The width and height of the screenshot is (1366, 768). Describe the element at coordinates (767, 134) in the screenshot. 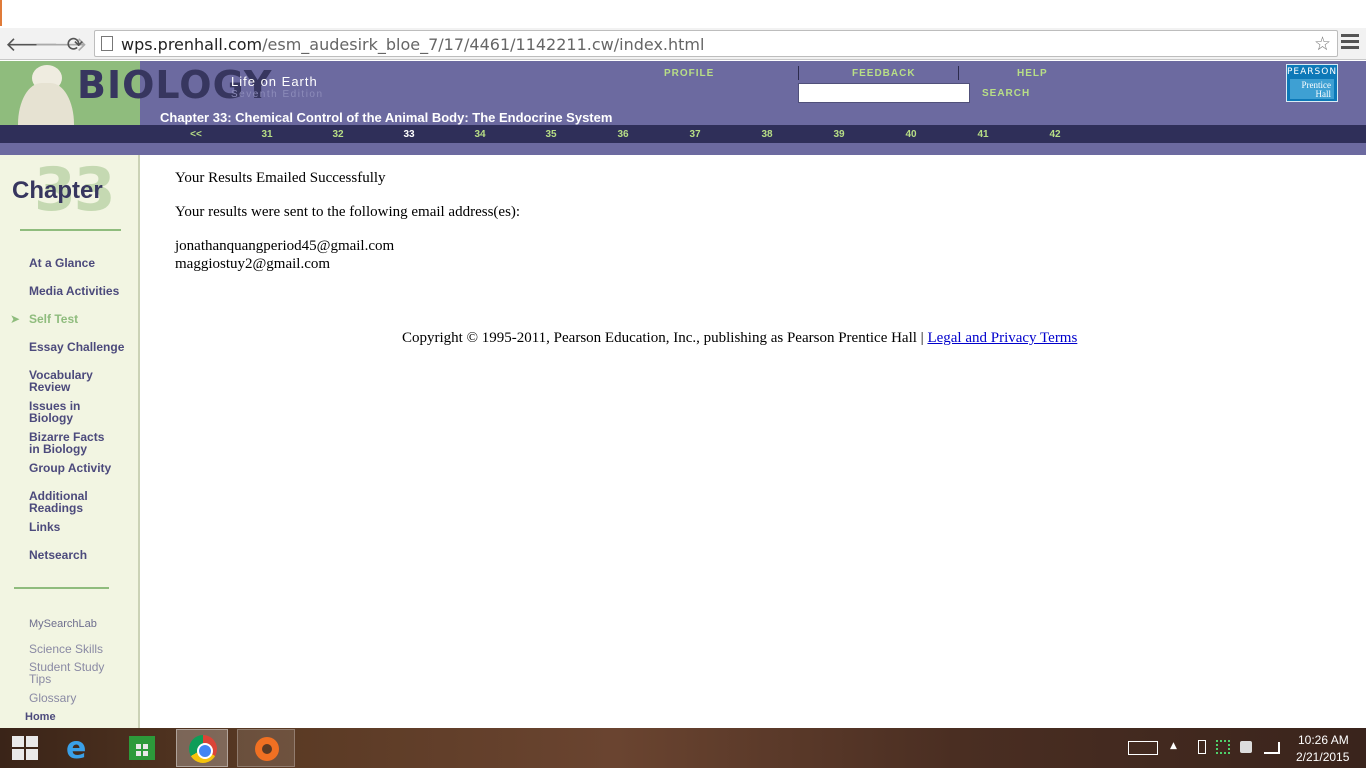

I see `chapter-nav-38: 38` at that location.